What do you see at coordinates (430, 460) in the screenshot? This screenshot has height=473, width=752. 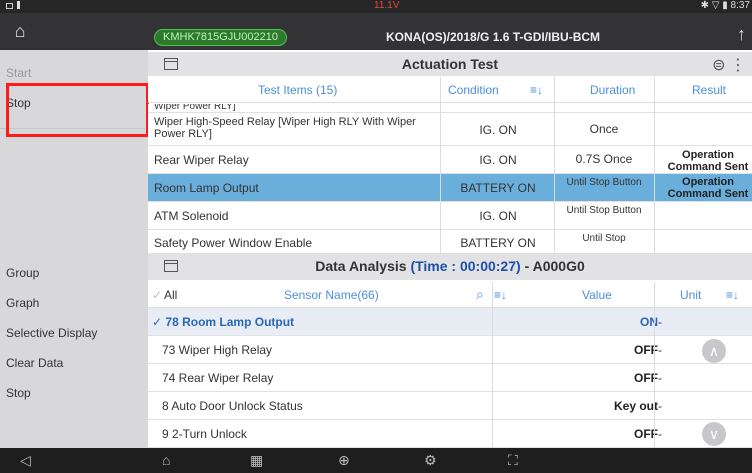 I see `settings-icon: ⚙` at bounding box center [430, 460].